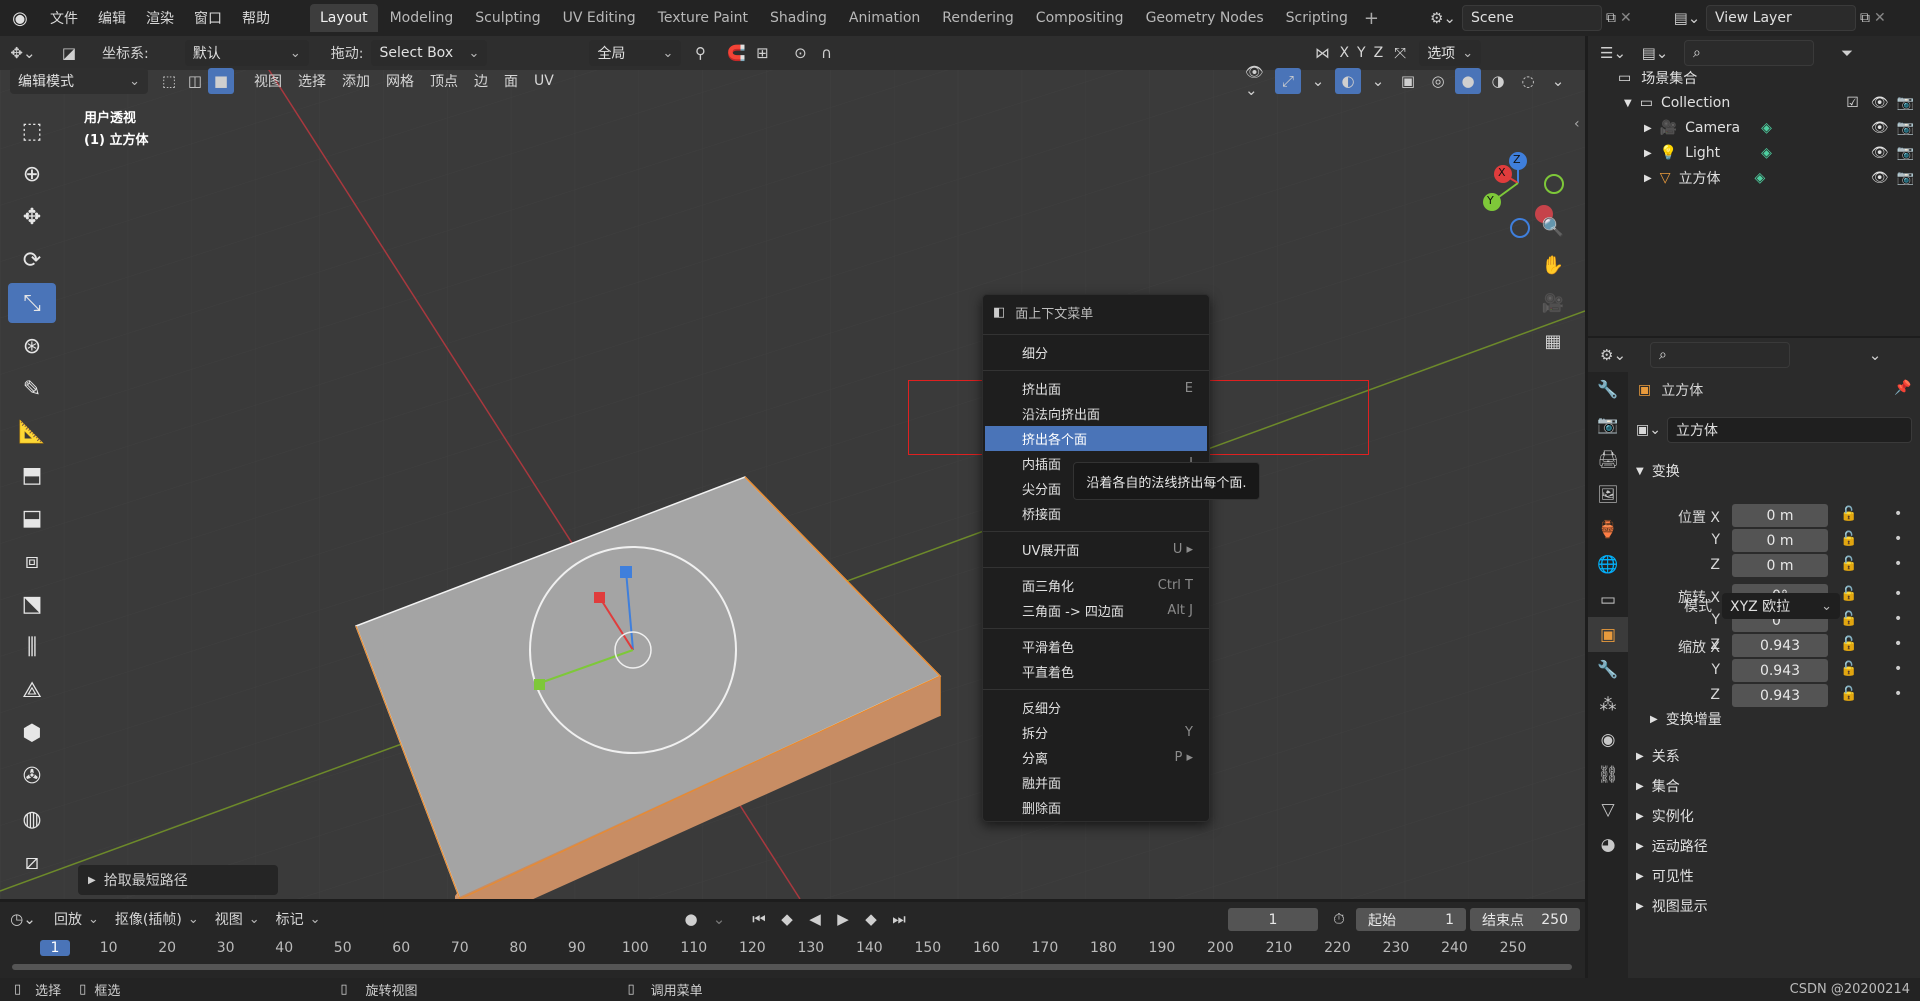 The image size is (1920, 1001). I want to click on new-scene-icon: ⧉, so click(1611, 18).